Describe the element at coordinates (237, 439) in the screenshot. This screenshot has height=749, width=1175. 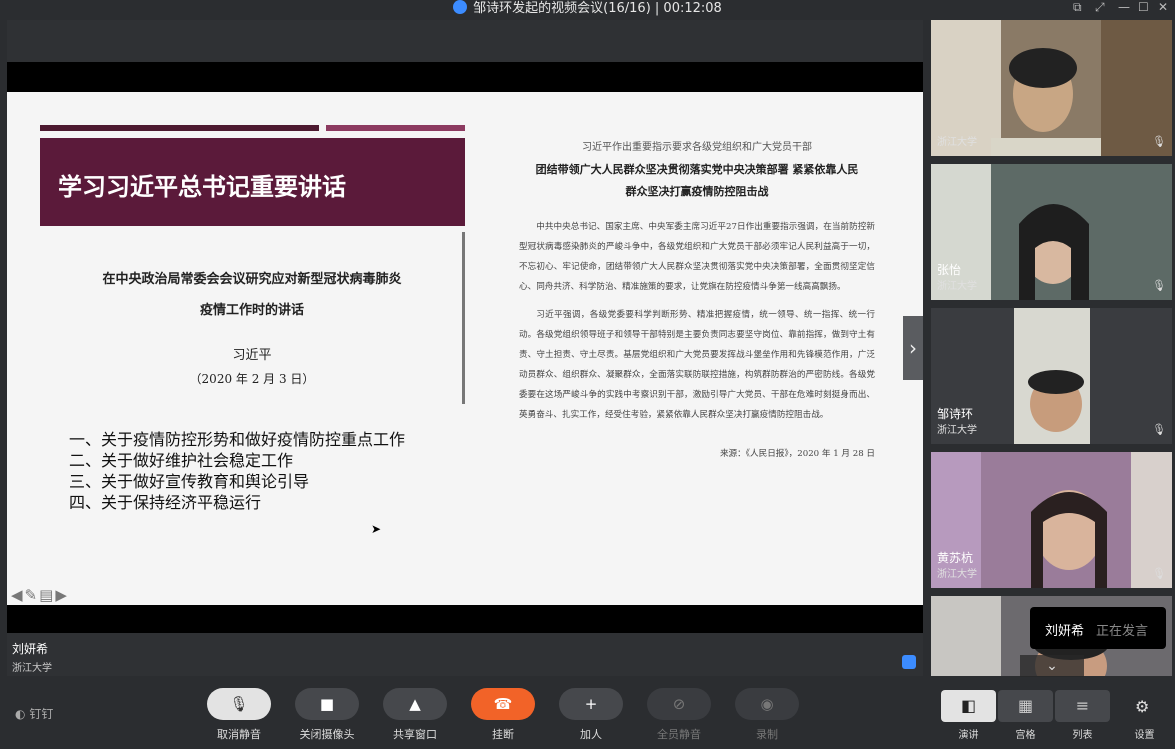
I see `slide-point: 一、关于疫情防控形势和做好疫情防控重点工作` at that location.